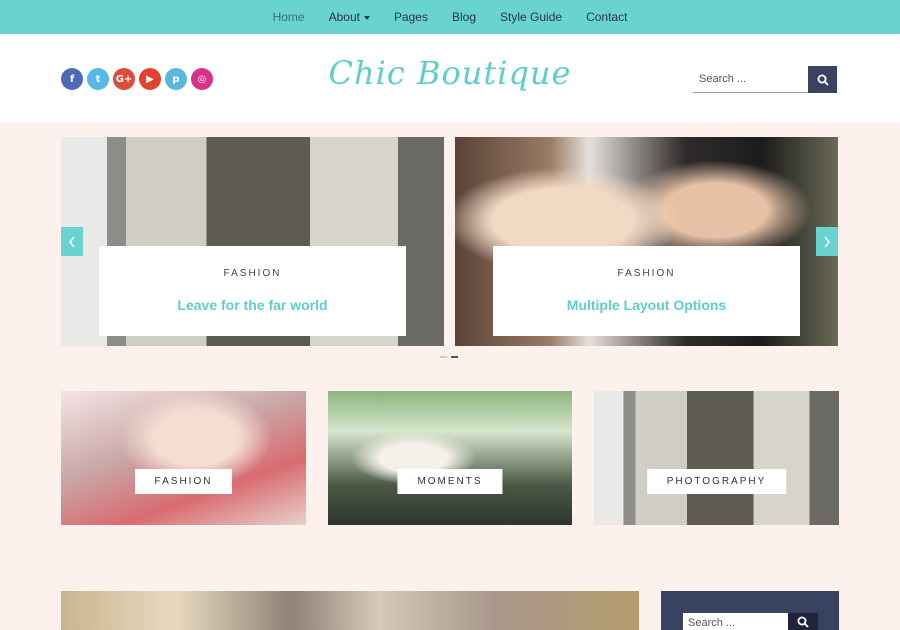 This screenshot has width=900, height=630. I want to click on slide-caption-2: FASHION Multiple Layout Options, so click(646, 291).